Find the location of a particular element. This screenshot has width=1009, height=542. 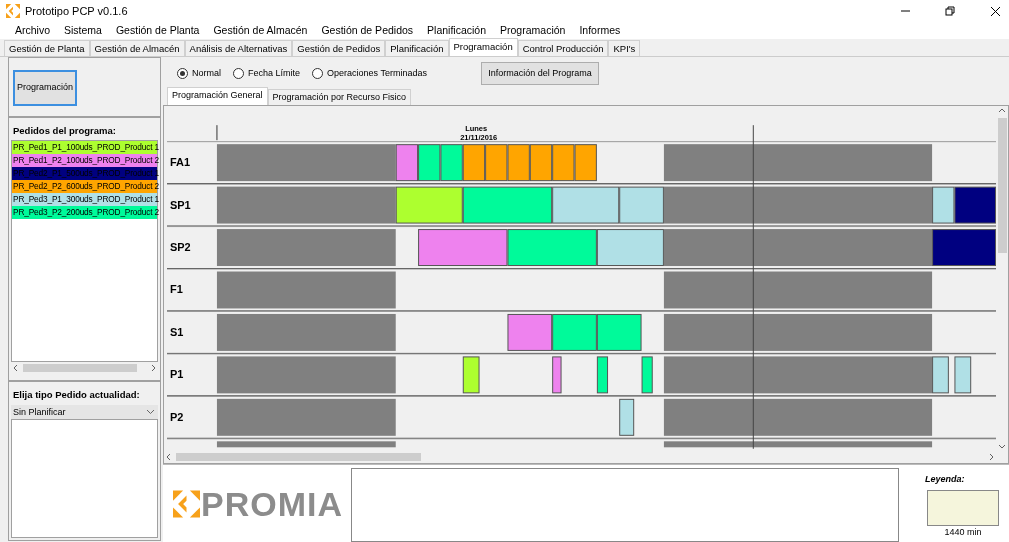

logo-icon is located at coordinates (186, 504).